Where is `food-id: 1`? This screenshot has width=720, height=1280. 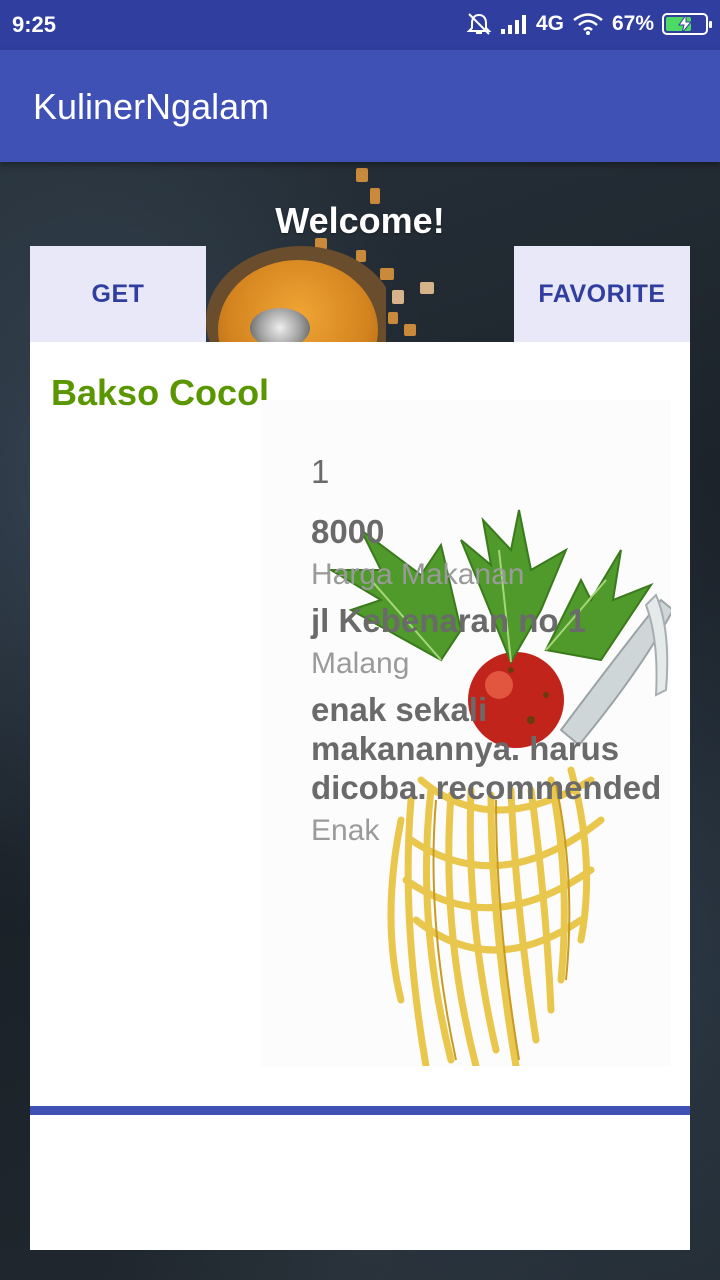 food-id: 1 is located at coordinates (320, 471).